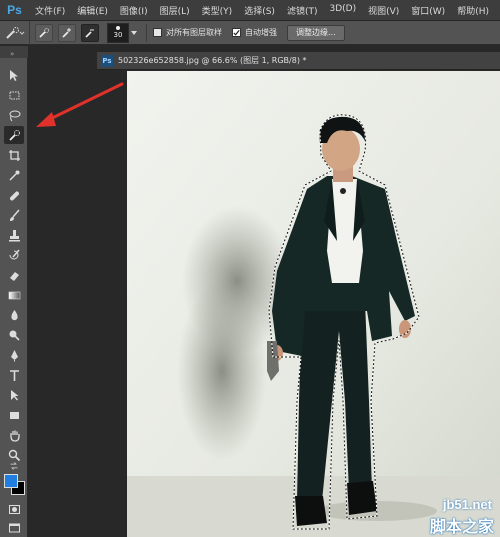 Image resolution: width=500 pixels, height=537 pixels. I want to click on eyedropper-tool-button, so click(14, 175).